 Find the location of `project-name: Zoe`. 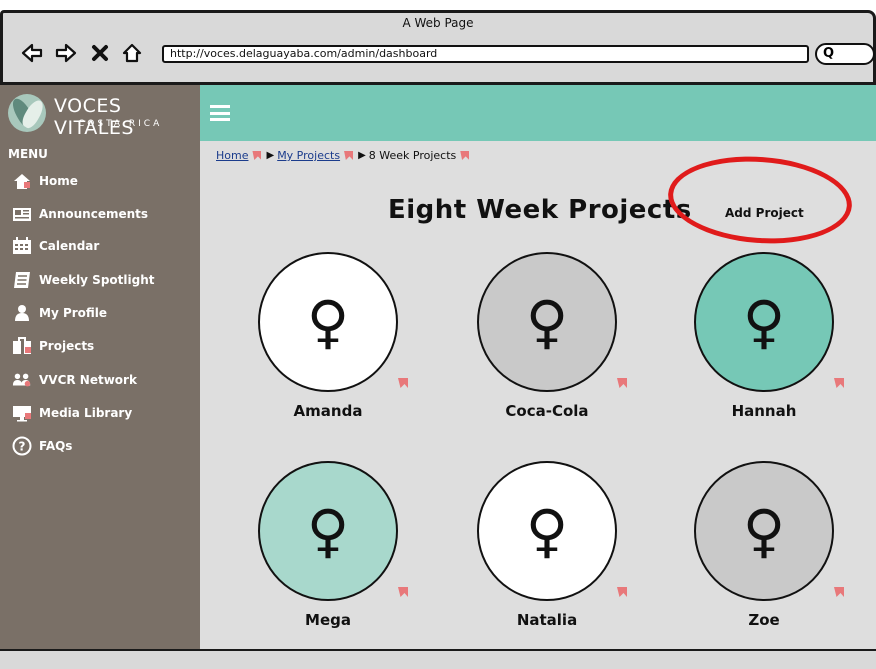

project-name: Zoe is located at coordinates (764, 620).